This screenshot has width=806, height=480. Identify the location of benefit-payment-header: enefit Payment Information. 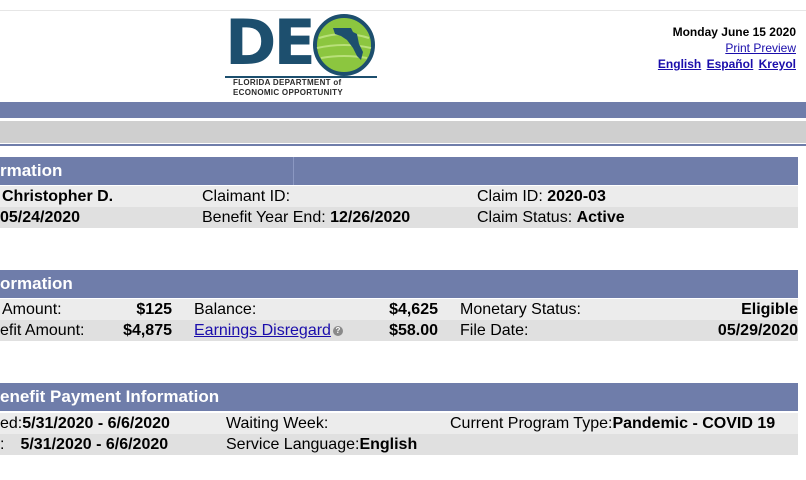
(399, 397).